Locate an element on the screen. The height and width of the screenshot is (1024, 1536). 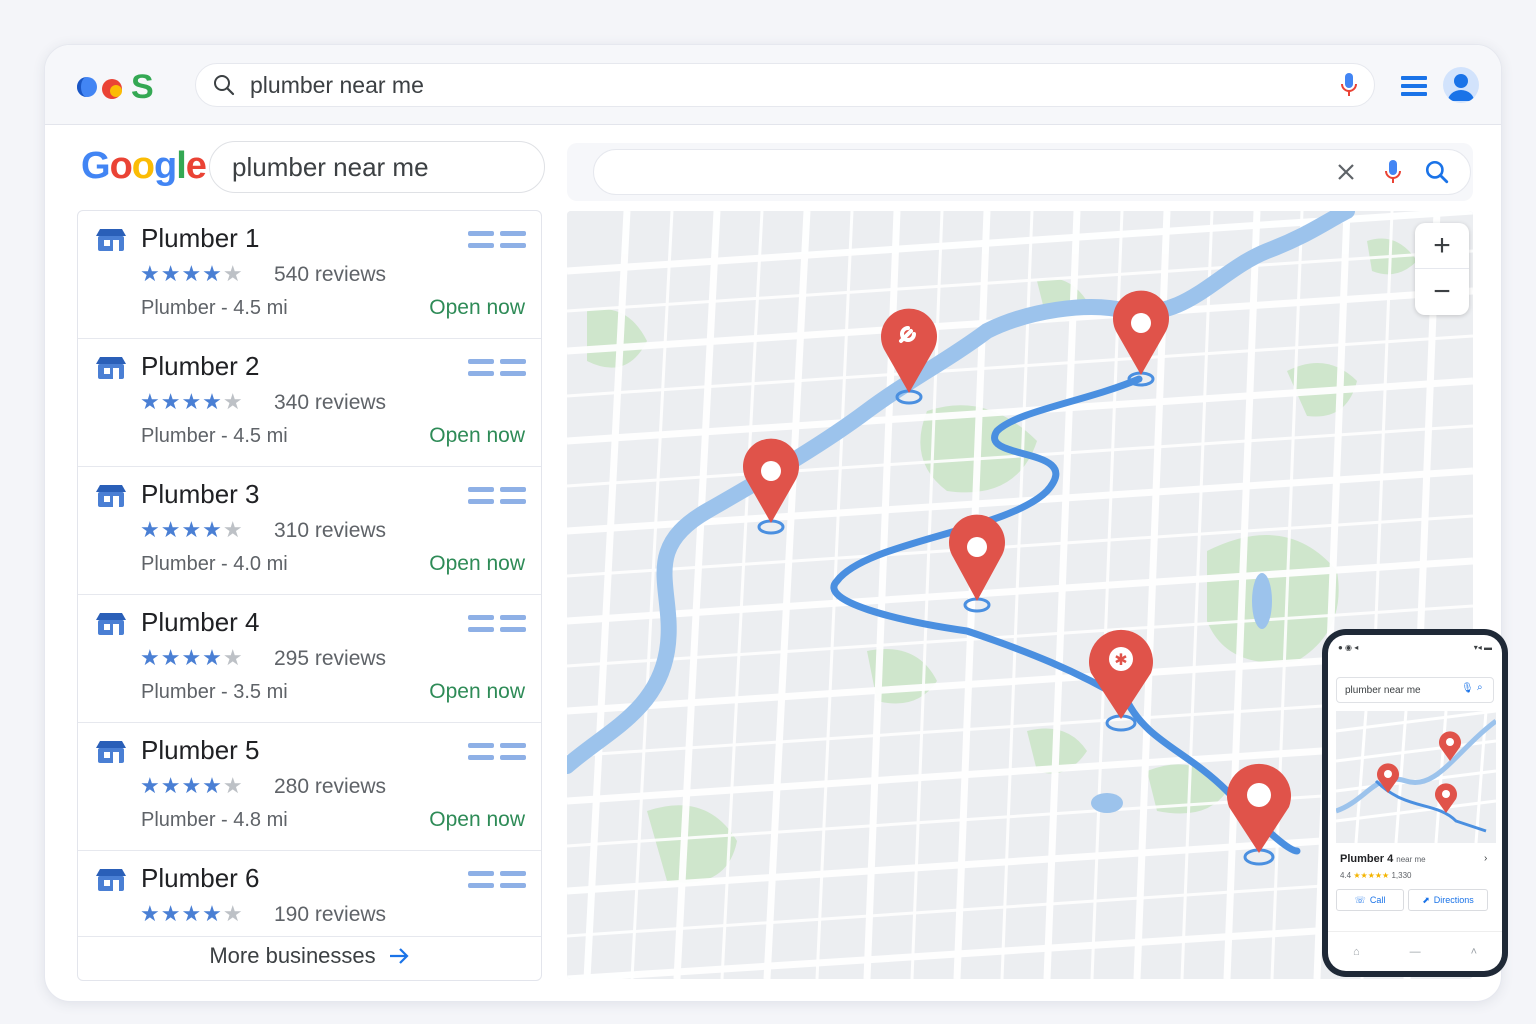
directions-label: Directions is located at coordinates (1453, 900).